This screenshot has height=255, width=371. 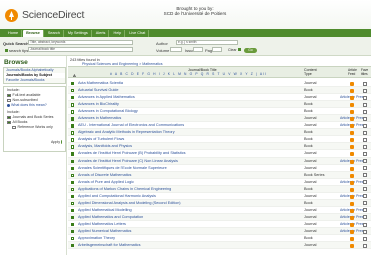 What do you see at coordinates (34, 105) in the screenshot?
I see `whats-this-link: What does this mean?` at bounding box center [34, 105].